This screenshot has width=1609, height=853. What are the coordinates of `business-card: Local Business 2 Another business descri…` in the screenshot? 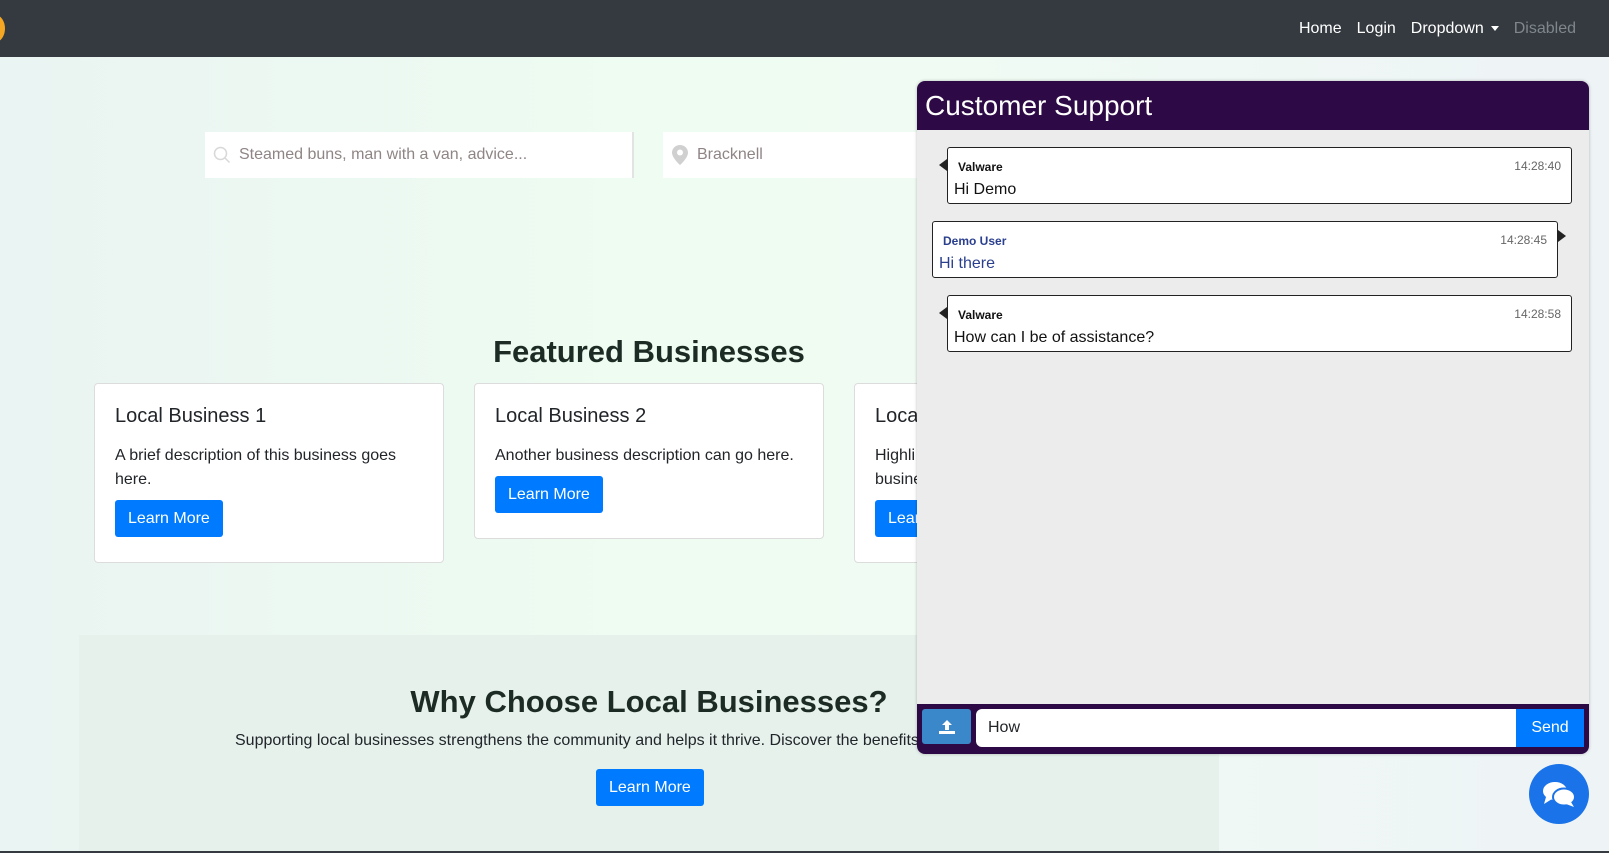 It's located at (649, 461).